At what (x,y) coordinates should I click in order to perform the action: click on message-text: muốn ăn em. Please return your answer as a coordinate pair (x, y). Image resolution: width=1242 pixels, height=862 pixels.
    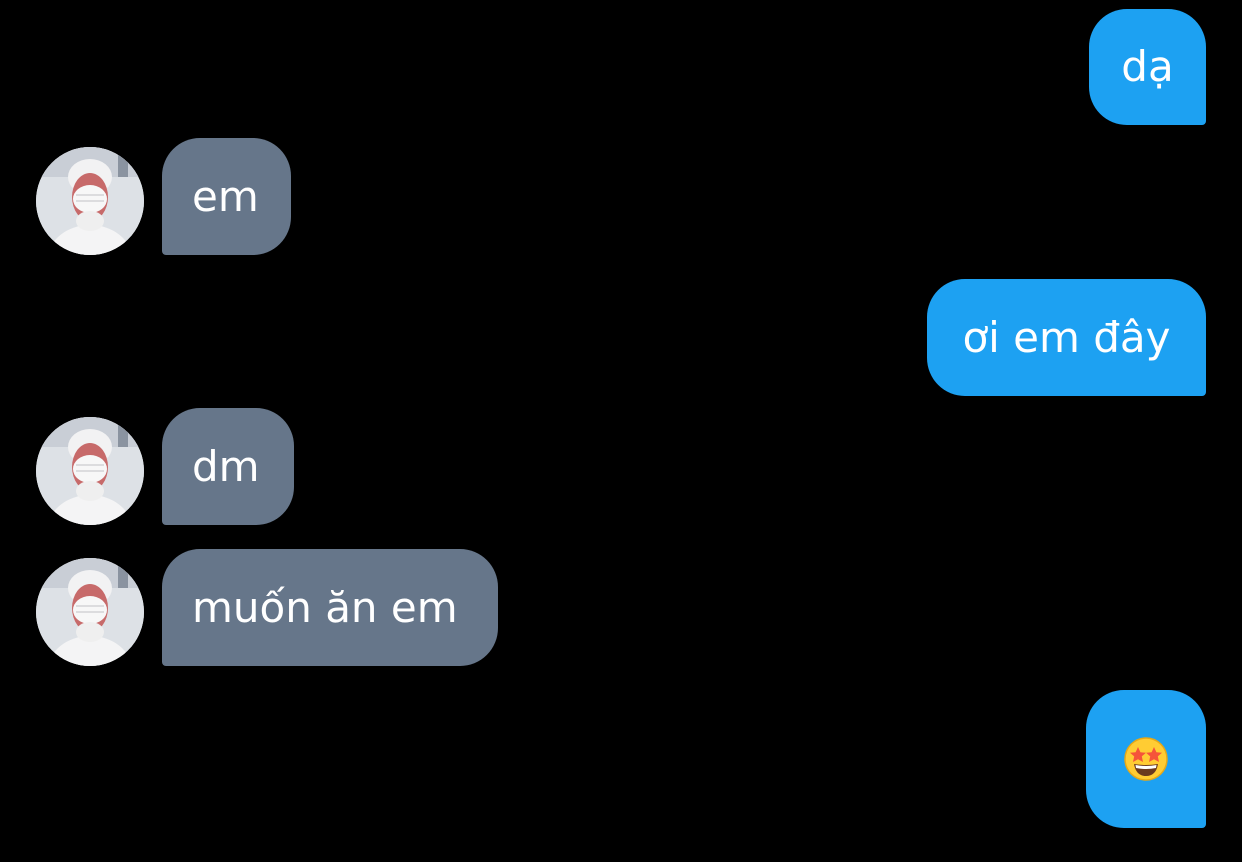
    Looking at the image, I should click on (325, 607).